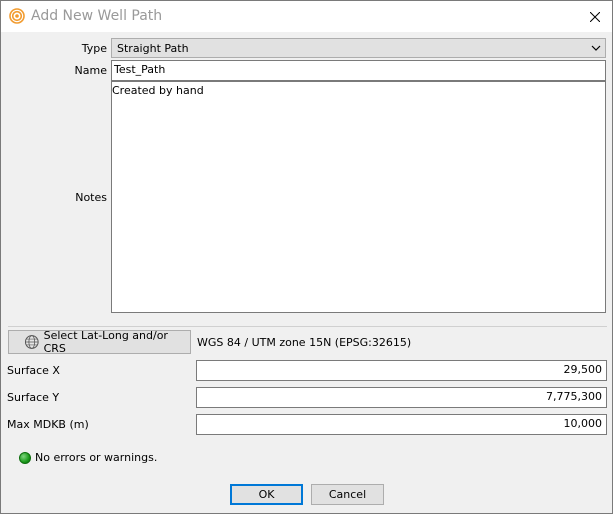  What do you see at coordinates (358, 70) in the screenshot?
I see `name-input: Test_Path` at bounding box center [358, 70].